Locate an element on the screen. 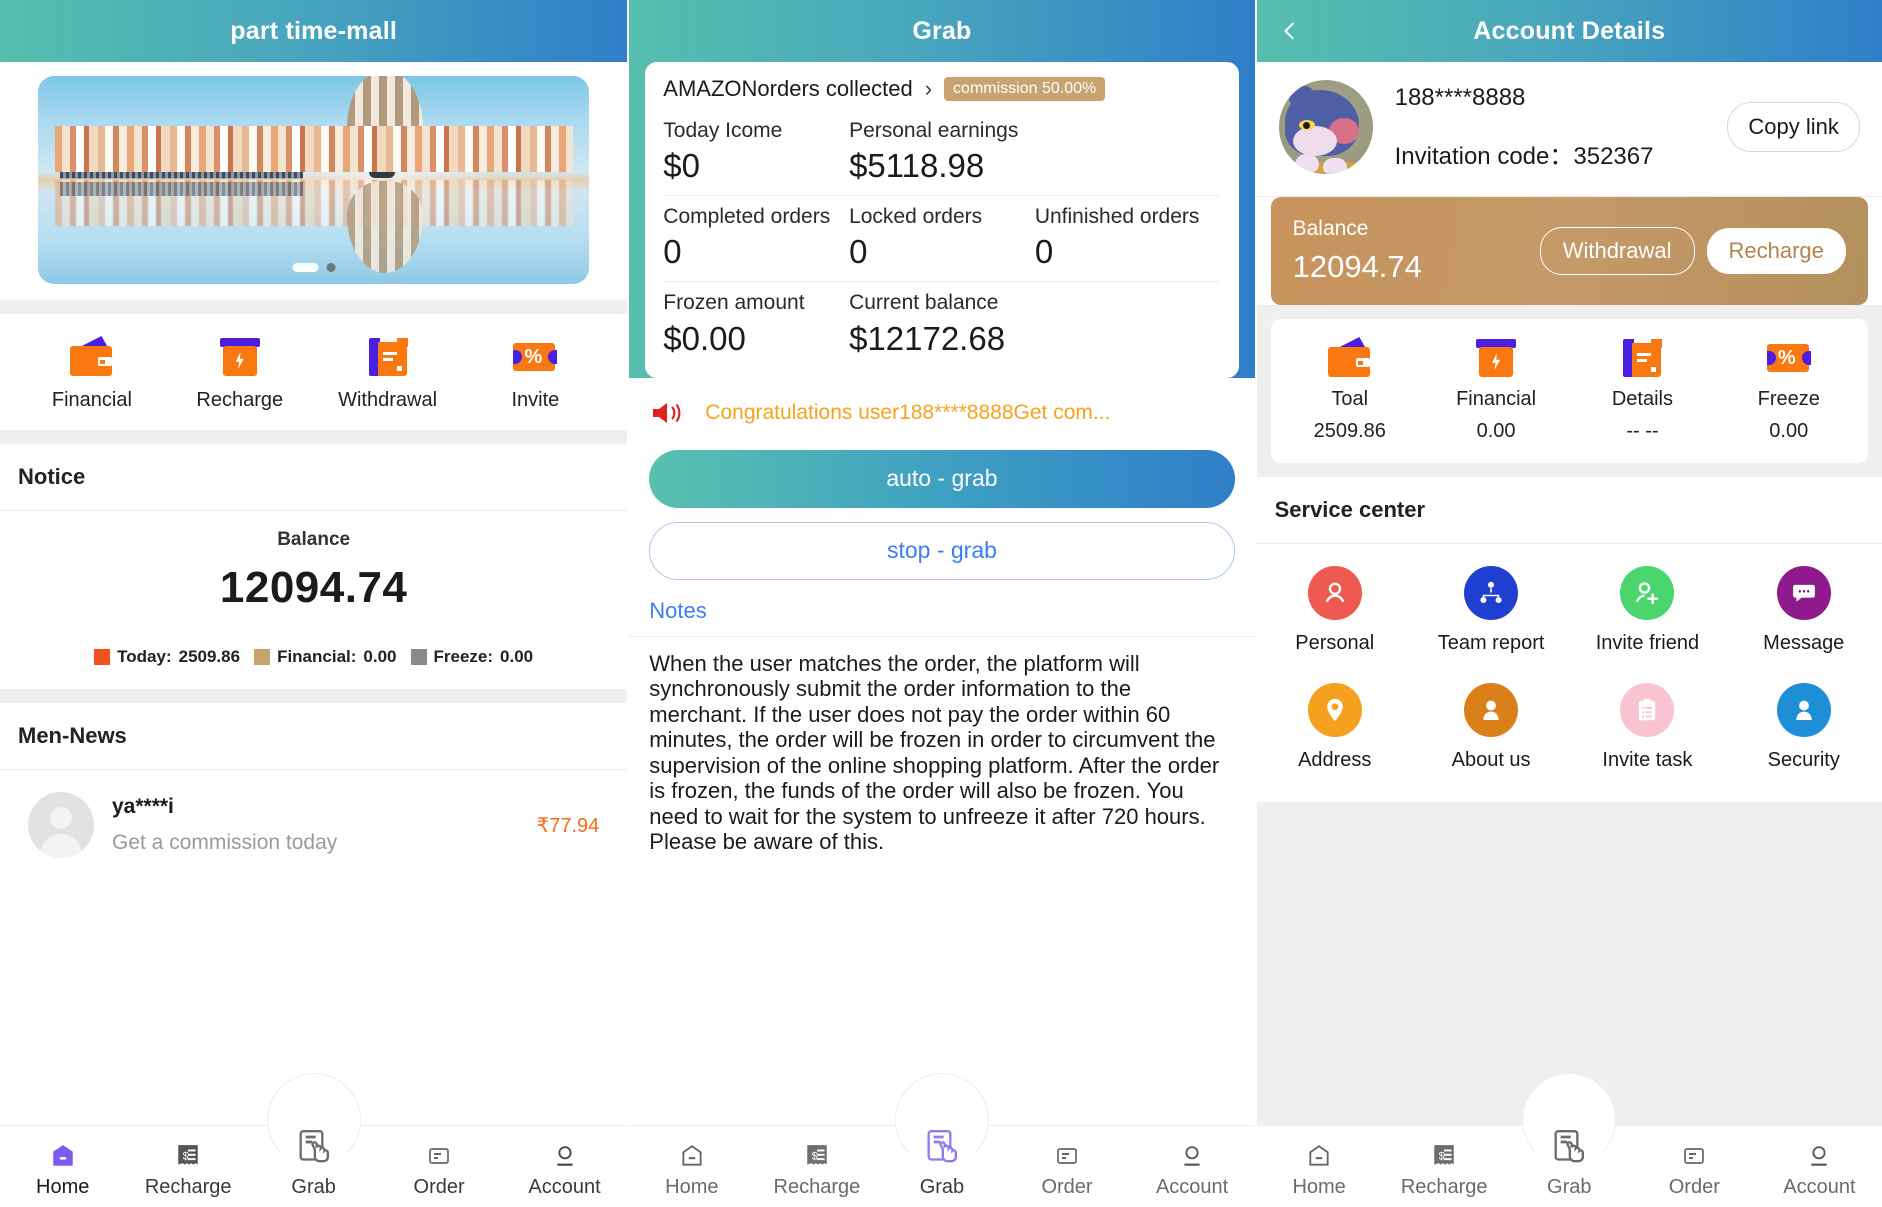  quick-action-invite: % Invite is located at coordinates (535, 374).